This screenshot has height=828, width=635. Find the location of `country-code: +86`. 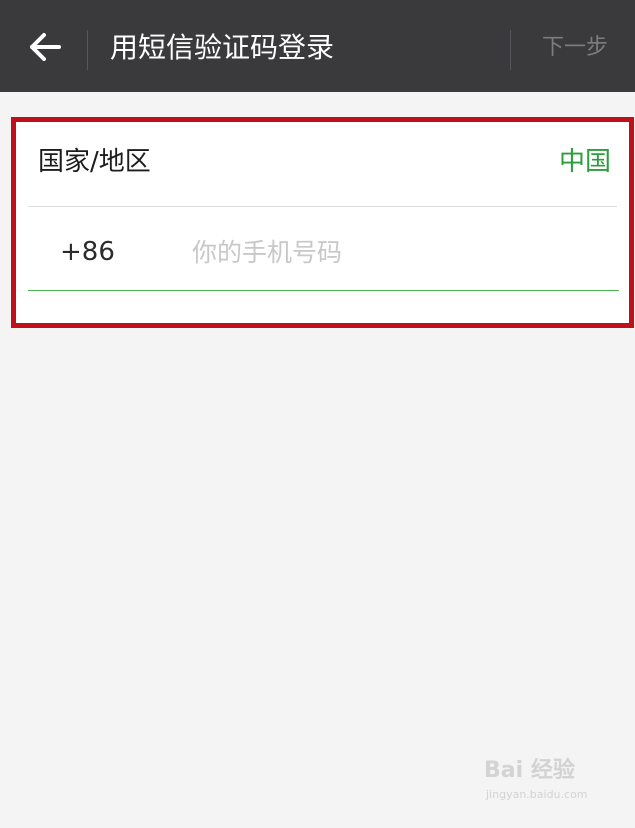

country-code: +86 is located at coordinates (87, 252).